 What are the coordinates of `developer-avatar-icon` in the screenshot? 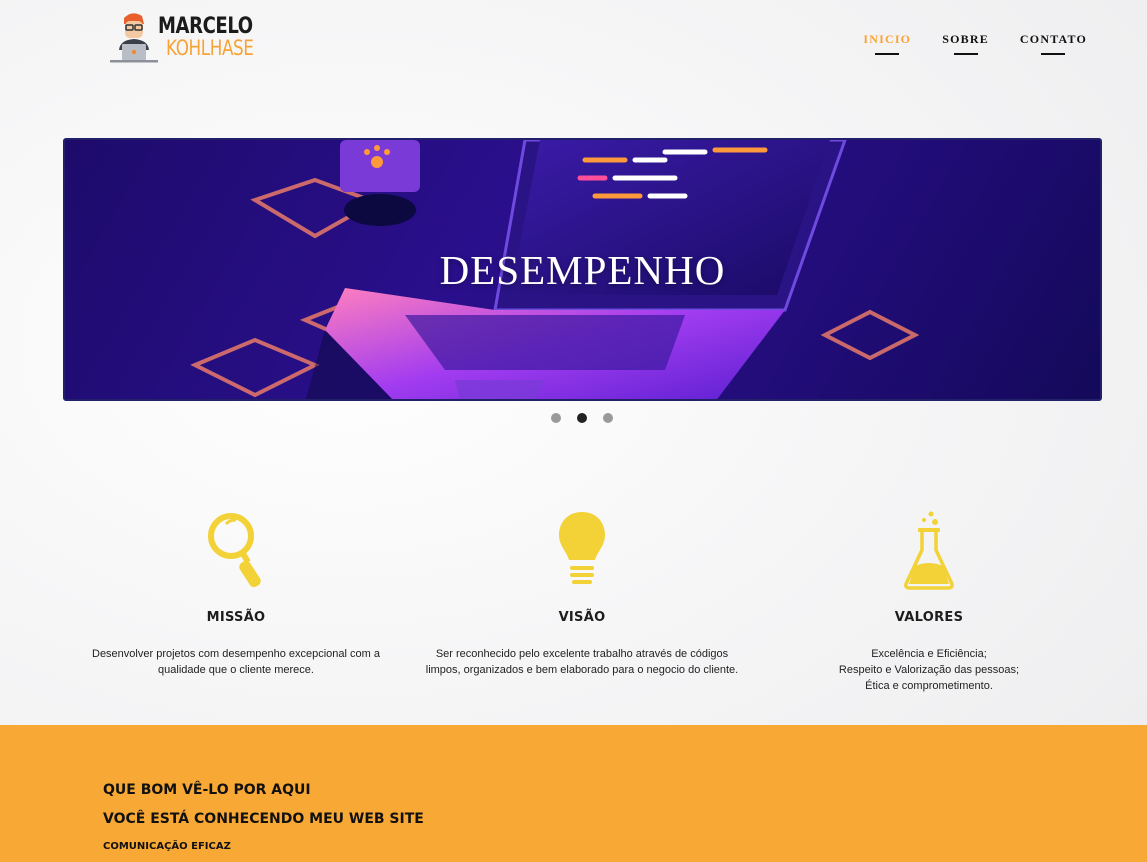 It's located at (134, 38).